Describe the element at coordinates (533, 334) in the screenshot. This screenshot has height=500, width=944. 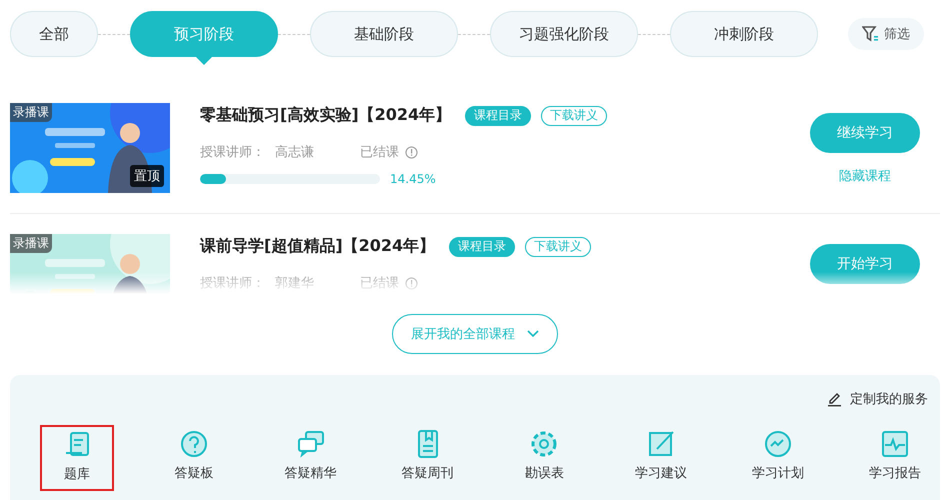
I see `chevron-down-icon` at that location.